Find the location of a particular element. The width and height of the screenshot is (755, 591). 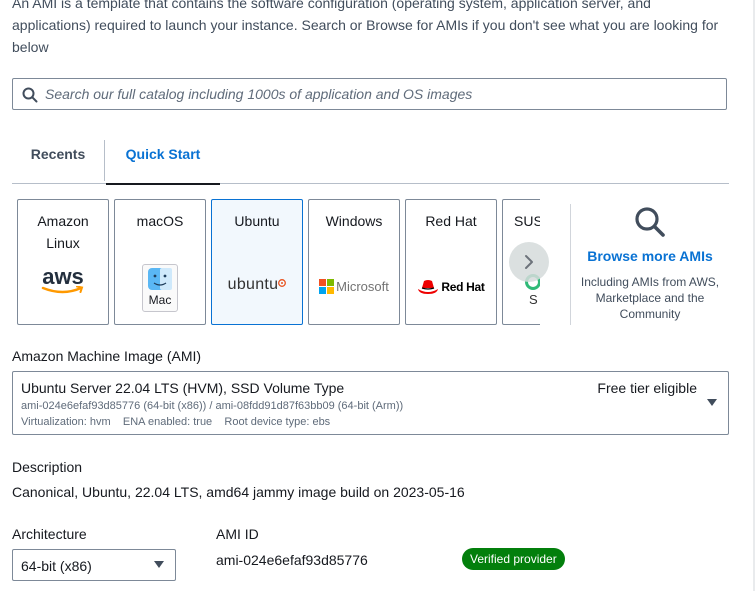

os-tile-ubuntu: Ubuntu ubuntu is located at coordinates (257, 262).